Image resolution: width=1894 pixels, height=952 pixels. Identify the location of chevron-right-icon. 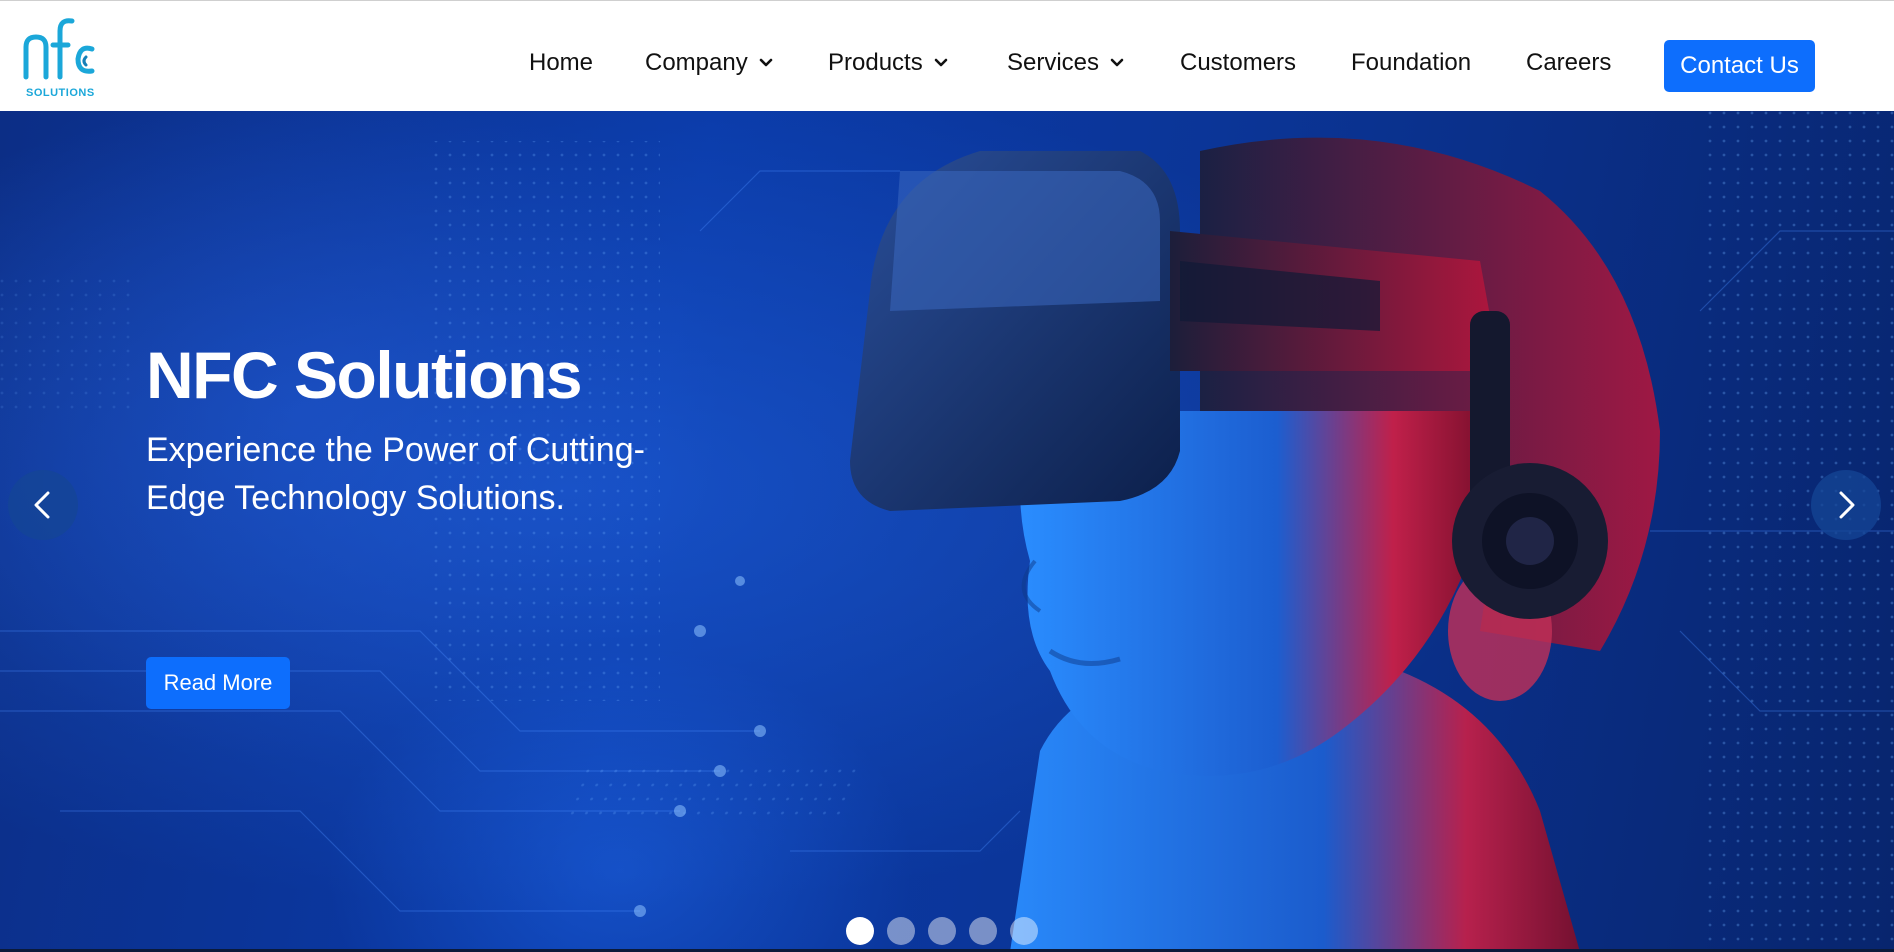
(1847, 505).